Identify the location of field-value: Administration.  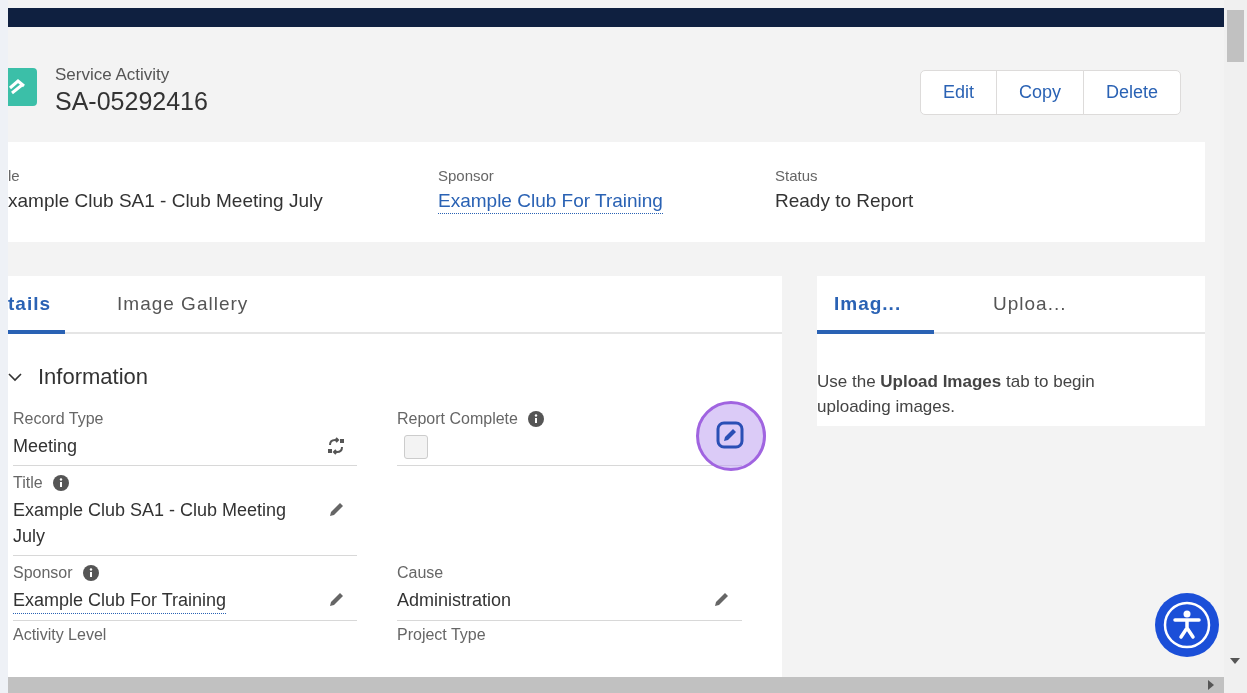
(455, 601).